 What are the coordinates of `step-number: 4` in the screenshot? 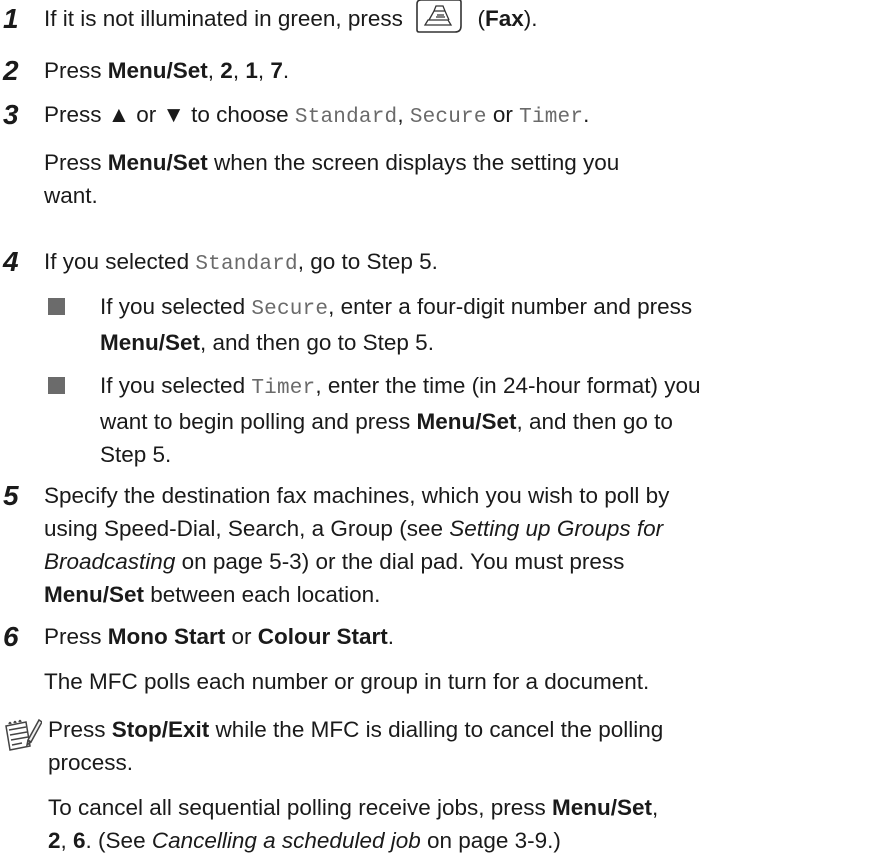 It's located at (11, 261).